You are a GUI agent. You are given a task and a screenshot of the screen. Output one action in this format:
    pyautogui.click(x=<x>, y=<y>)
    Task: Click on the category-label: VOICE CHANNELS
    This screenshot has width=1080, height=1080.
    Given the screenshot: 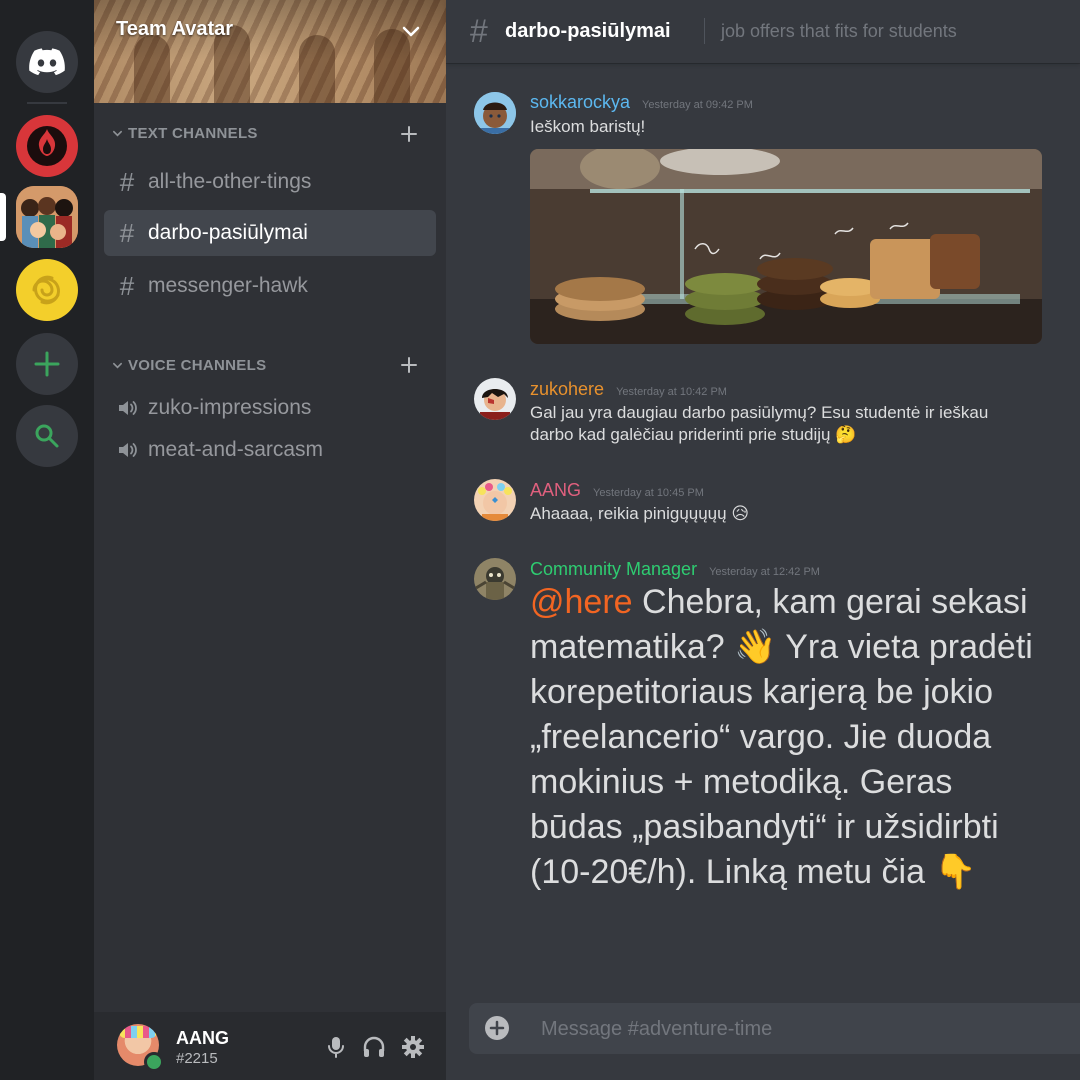 What is the action you would take?
    pyautogui.click(x=197, y=365)
    